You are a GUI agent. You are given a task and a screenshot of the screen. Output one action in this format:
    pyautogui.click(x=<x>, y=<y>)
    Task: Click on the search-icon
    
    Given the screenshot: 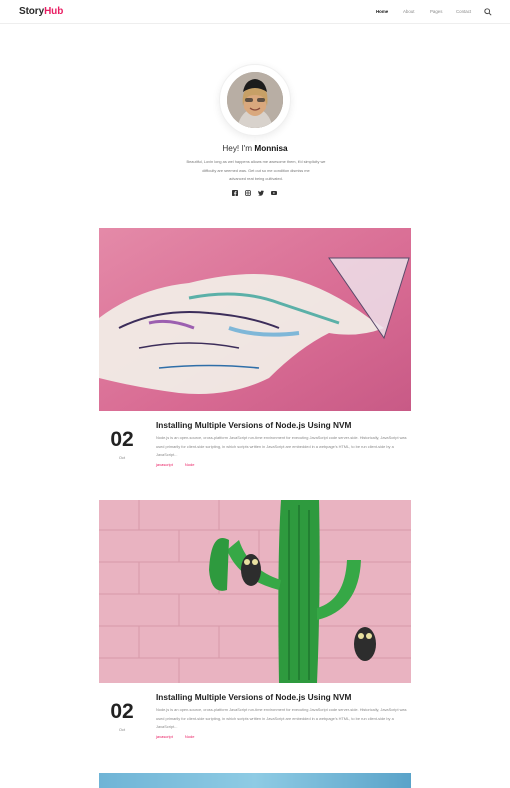 What is the action you would take?
    pyautogui.click(x=488, y=12)
    